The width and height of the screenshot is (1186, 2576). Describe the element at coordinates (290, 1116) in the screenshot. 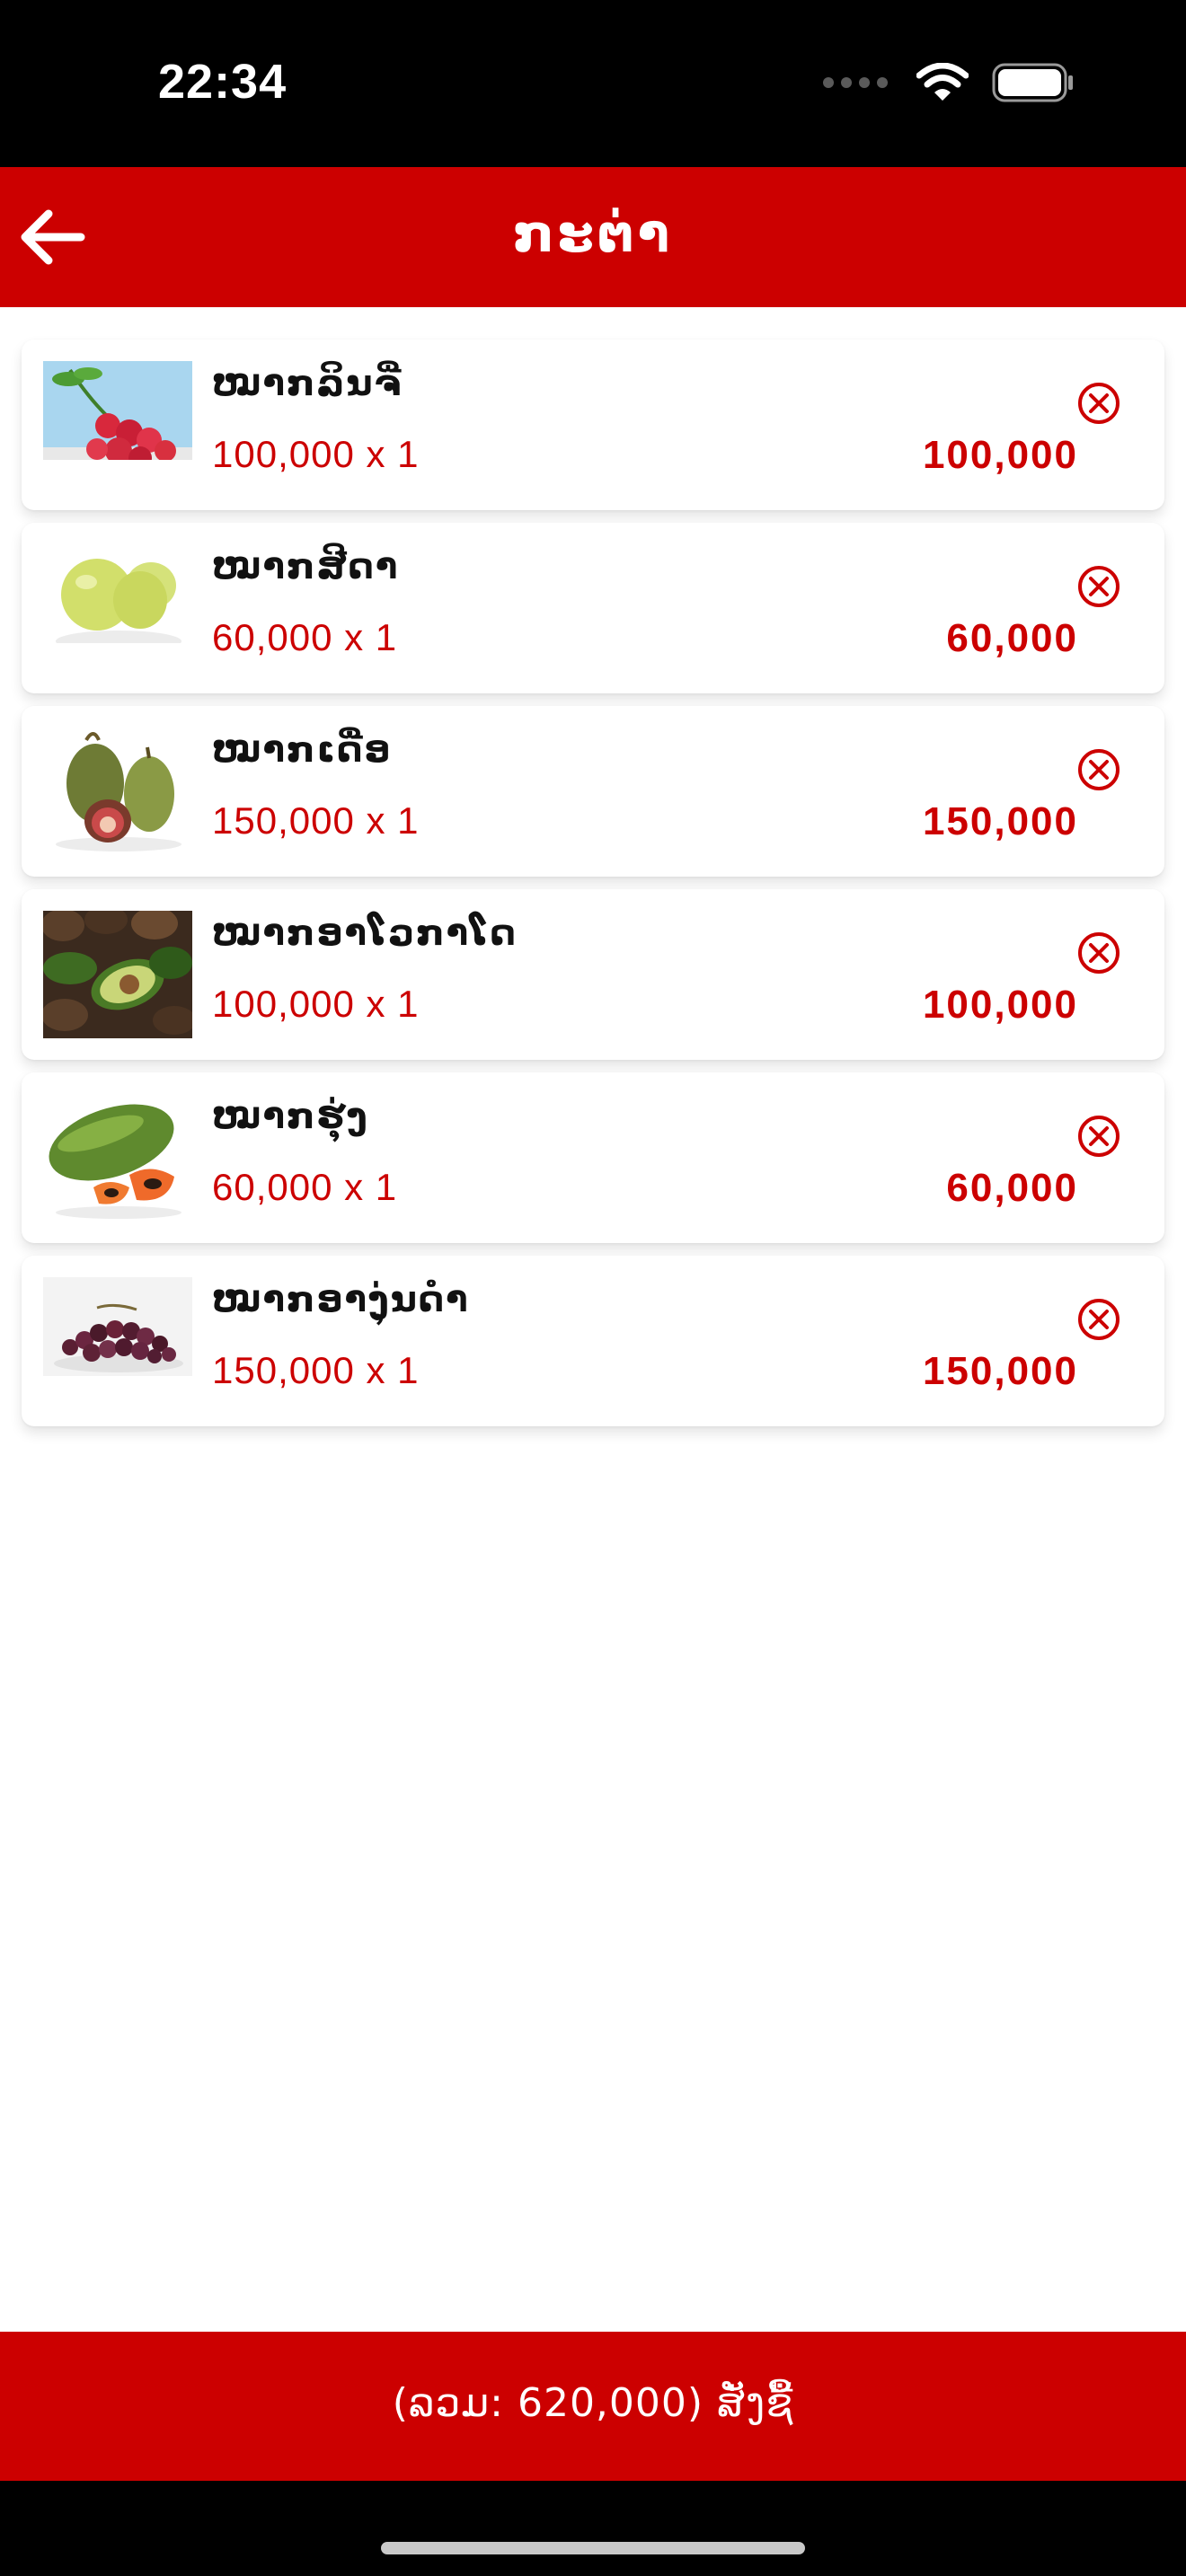

I see `item-name: ໝາກຮຸ່ງ` at that location.